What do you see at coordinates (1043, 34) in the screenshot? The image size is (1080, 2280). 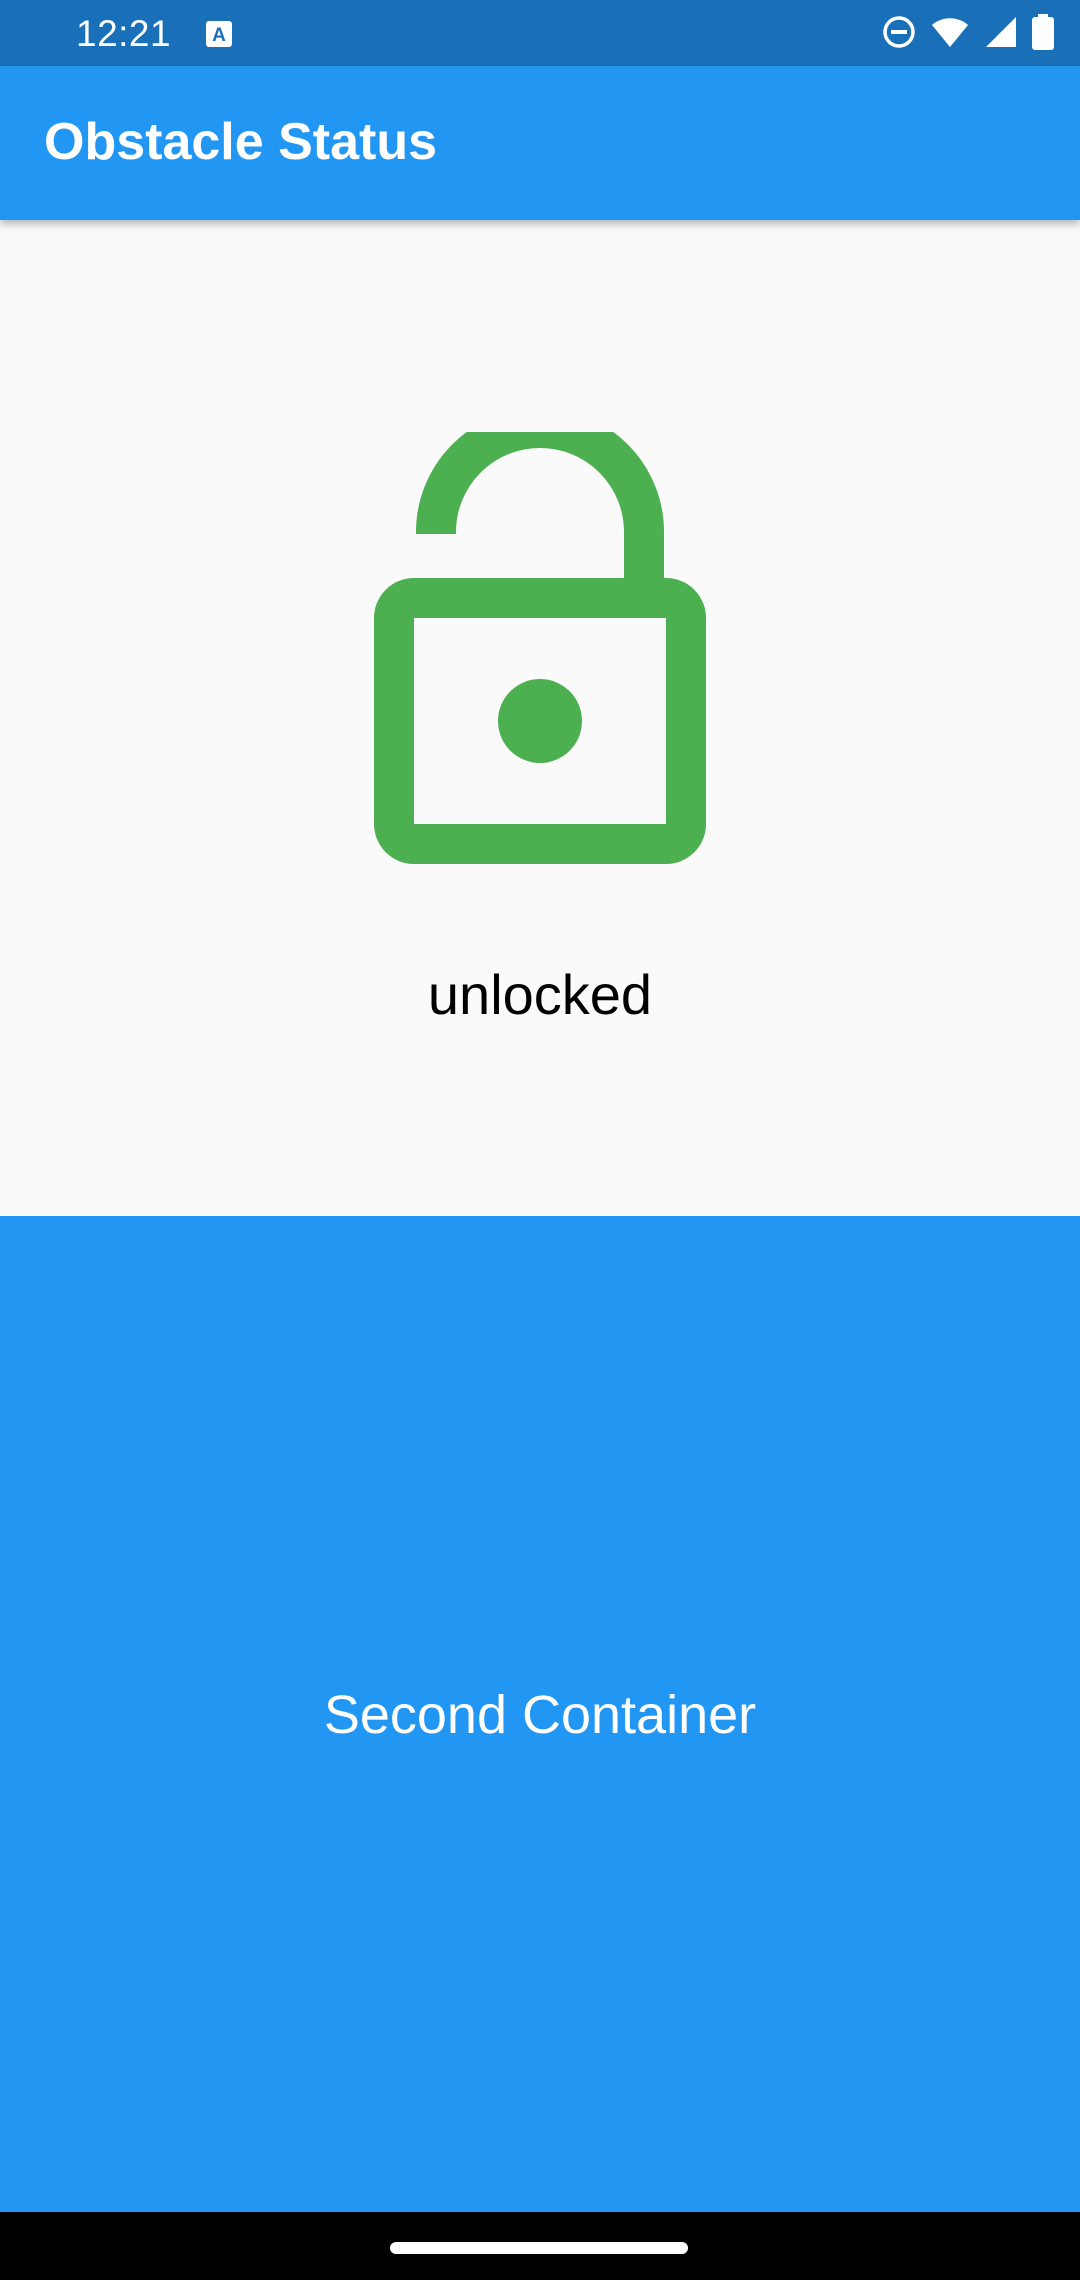 I see `battery-icon` at bounding box center [1043, 34].